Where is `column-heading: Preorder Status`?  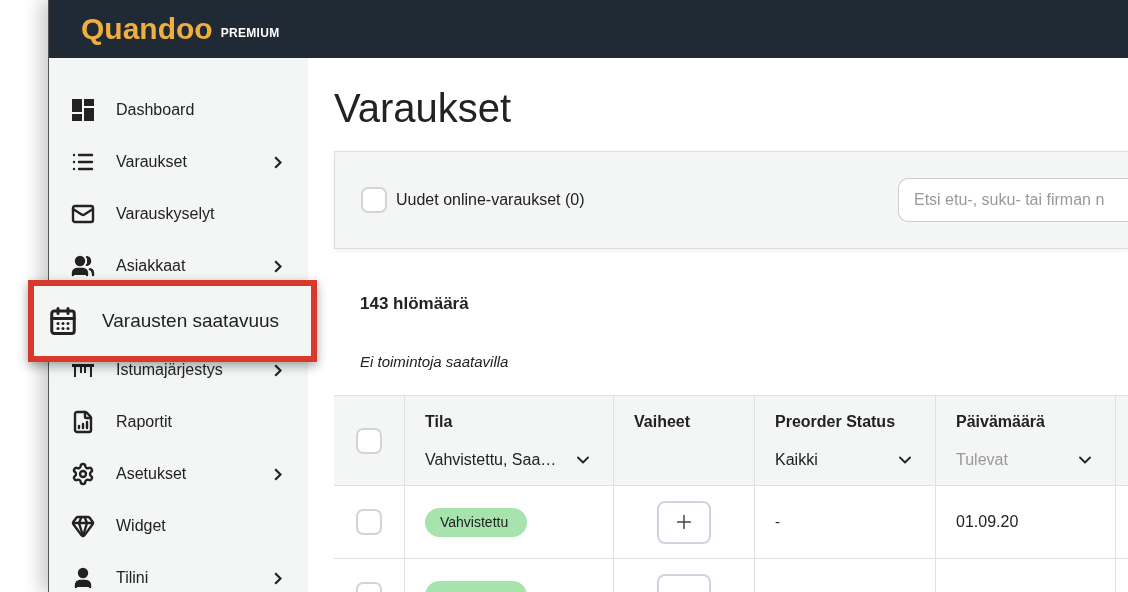 column-heading: Preorder Status is located at coordinates (835, 422).